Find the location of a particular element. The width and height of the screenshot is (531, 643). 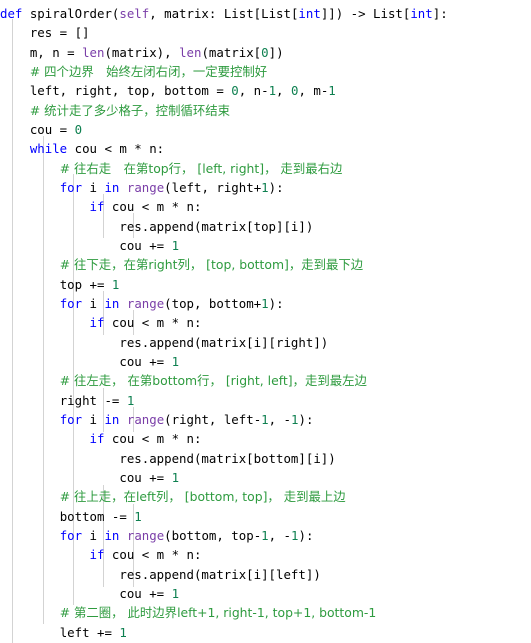

code-line: bottom -= 1 is located at coordinates (265, 516).